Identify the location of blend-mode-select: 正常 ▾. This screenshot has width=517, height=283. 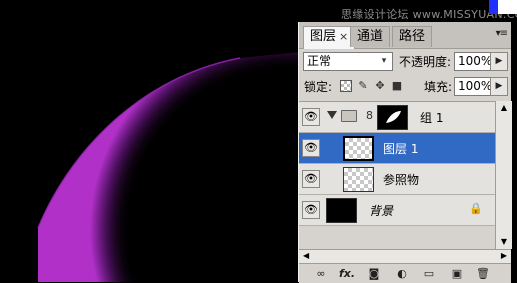
(348, 61).